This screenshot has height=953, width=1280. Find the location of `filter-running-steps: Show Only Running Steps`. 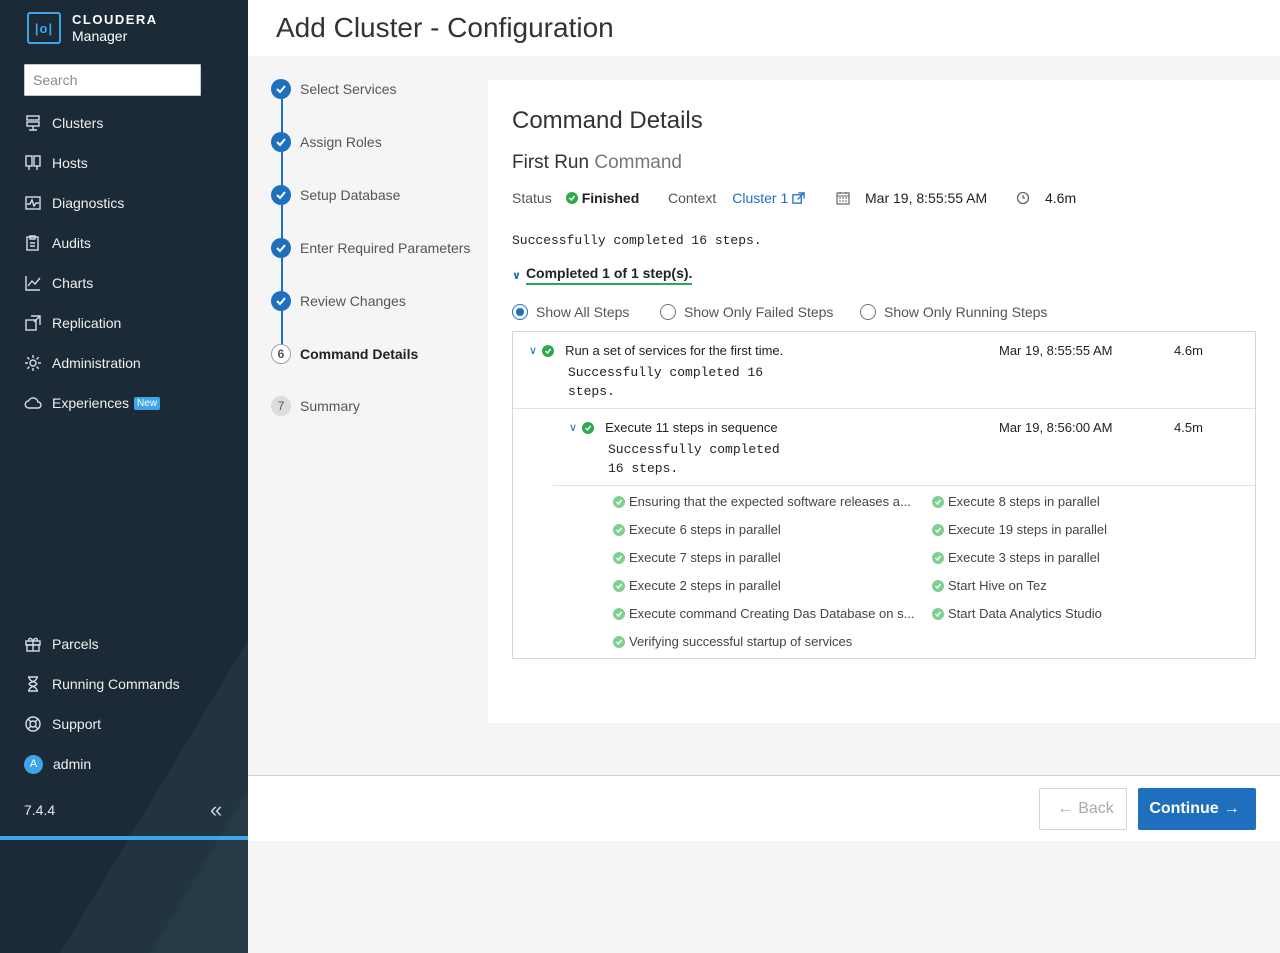

filter-running-steps: Show Only Running Steps is located at coordinates (953, 312).